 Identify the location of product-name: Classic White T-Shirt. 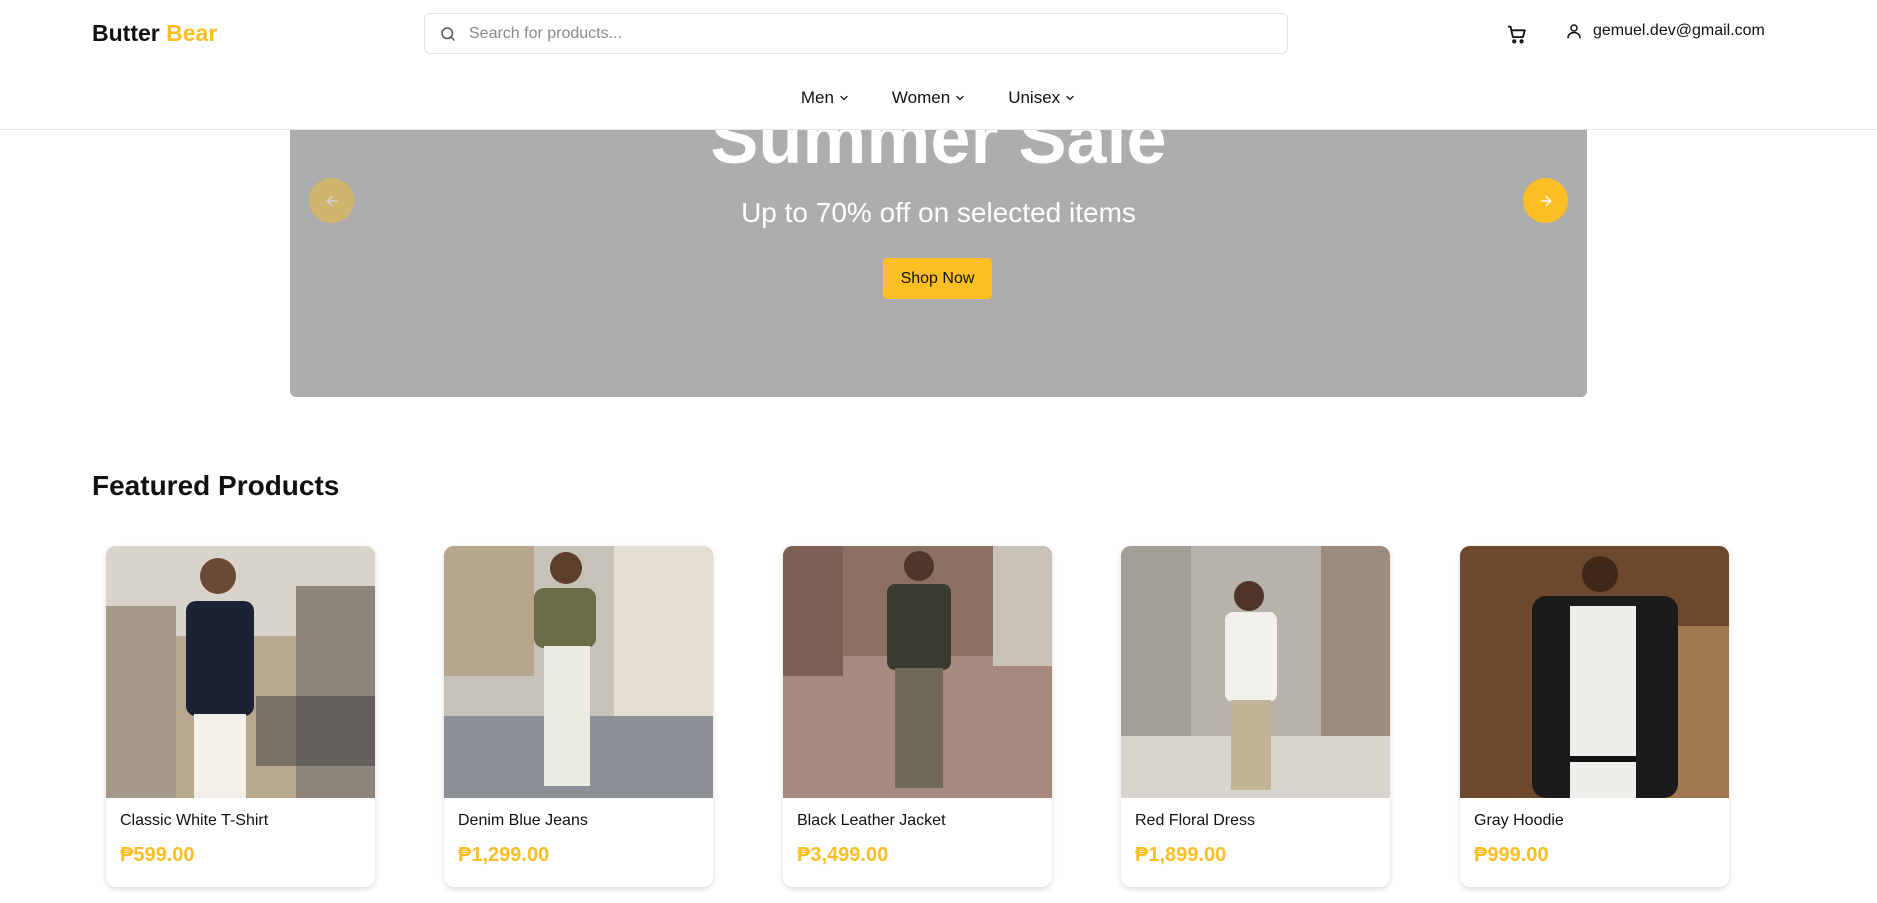
(194, 820).